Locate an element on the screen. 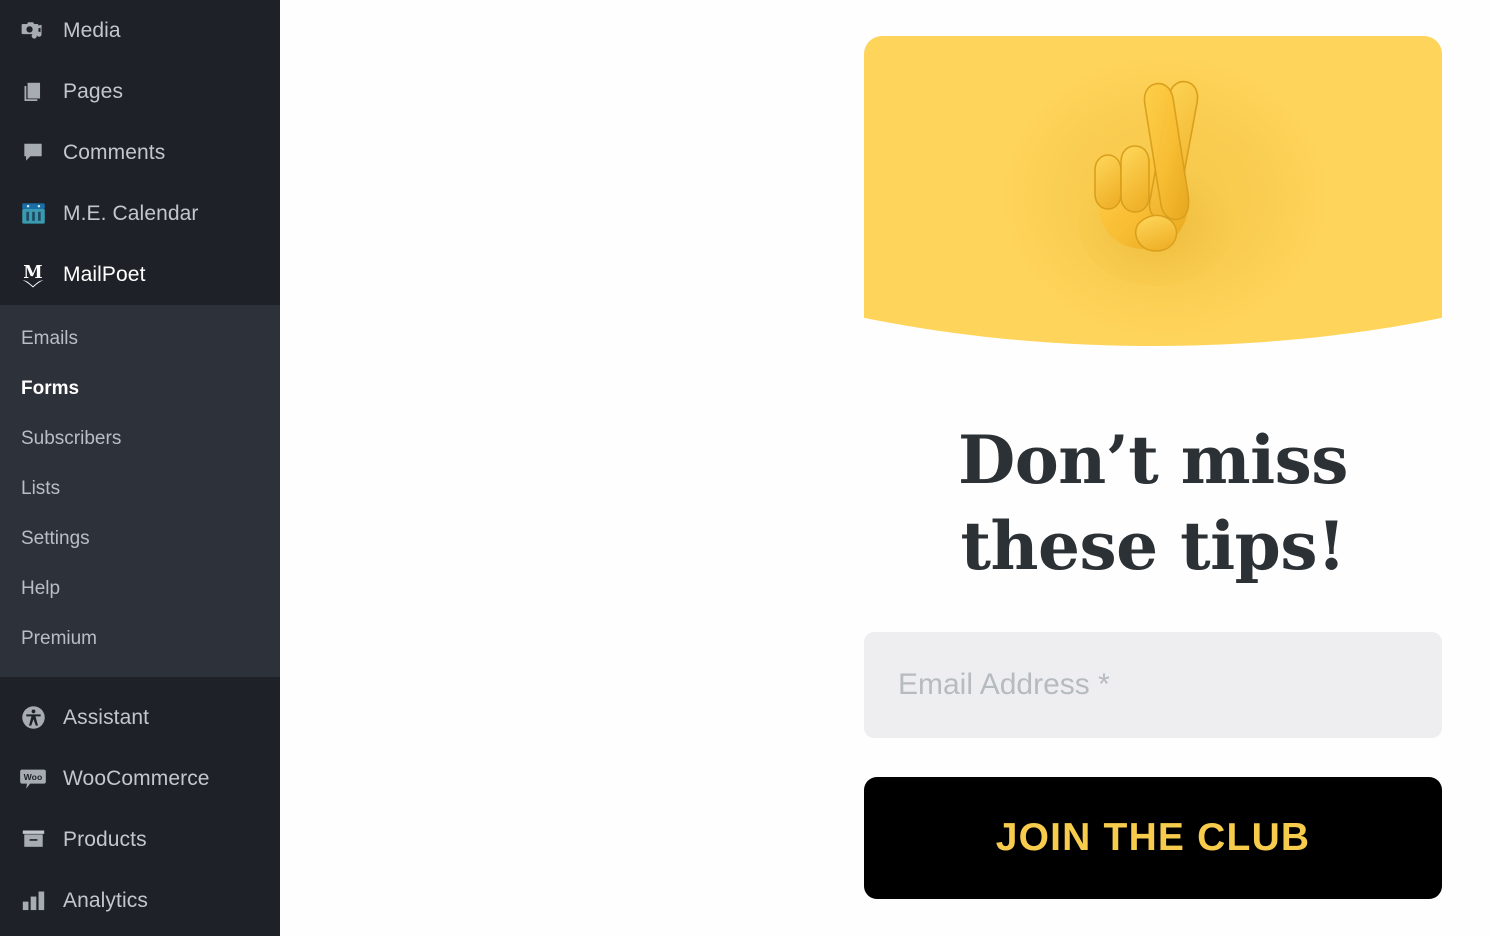 The width and height of the screenshot is (1490, 936). sidebar-item-products: Products is located at coordinates (140, 839).